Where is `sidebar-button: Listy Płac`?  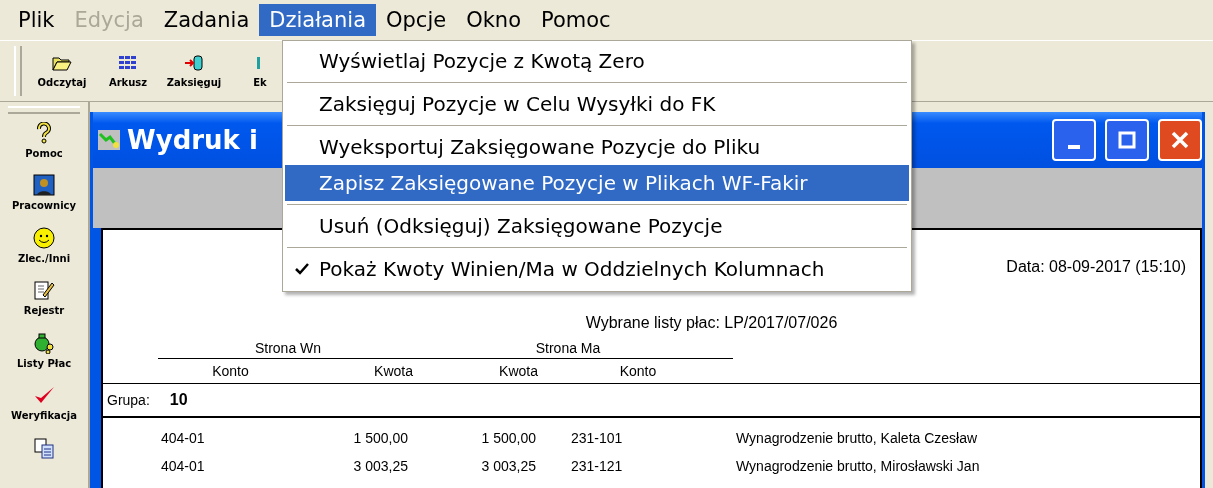 sidebar-button: Listy Płac is located at coordinates (44, 358).